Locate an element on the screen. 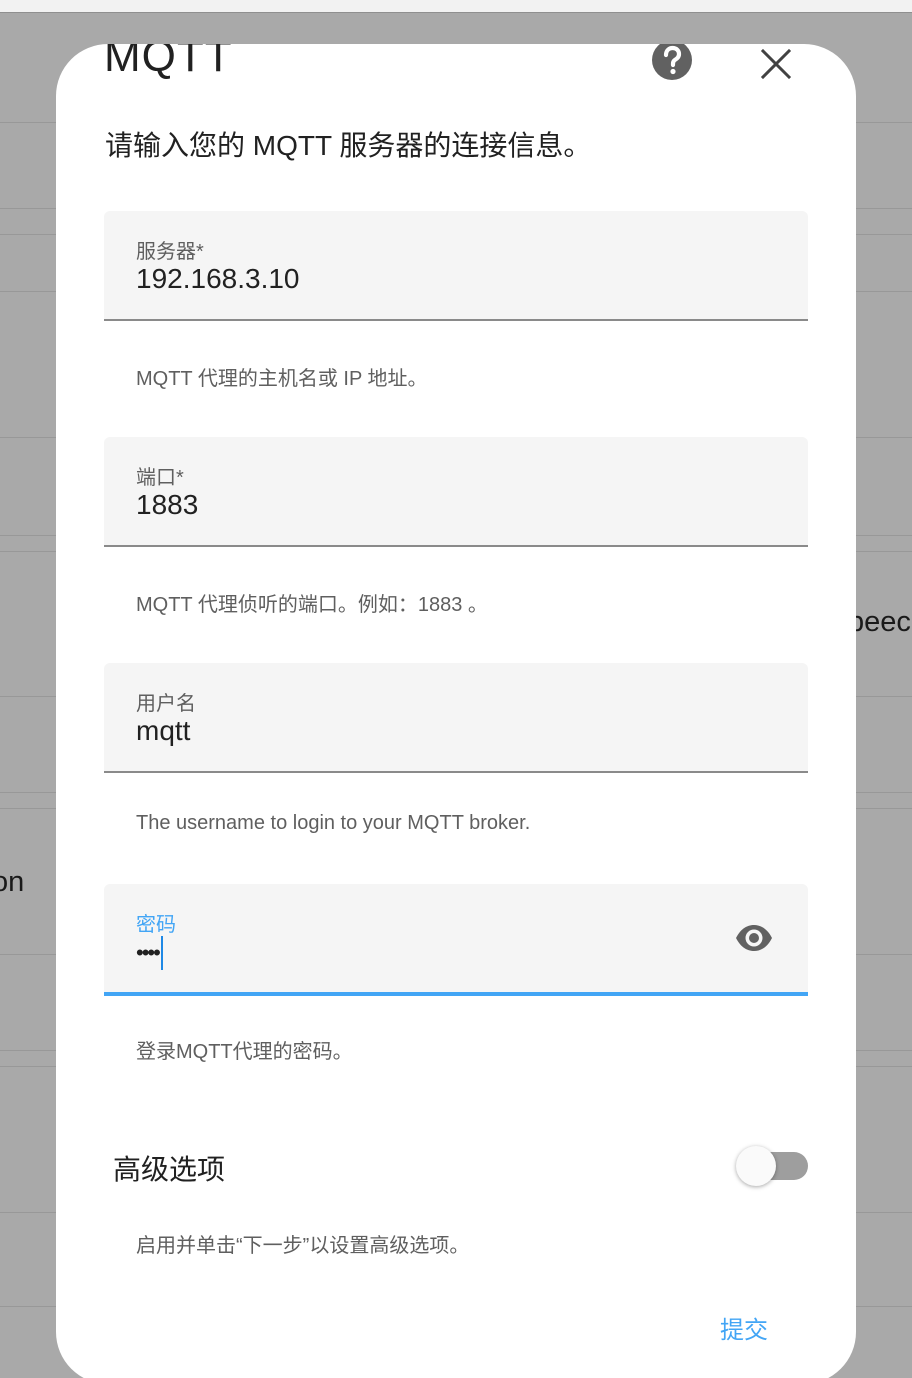 Image resolution: width=912 pixels, height=1378 pixels. toggle-knob is located at coordinates (756, 1166).